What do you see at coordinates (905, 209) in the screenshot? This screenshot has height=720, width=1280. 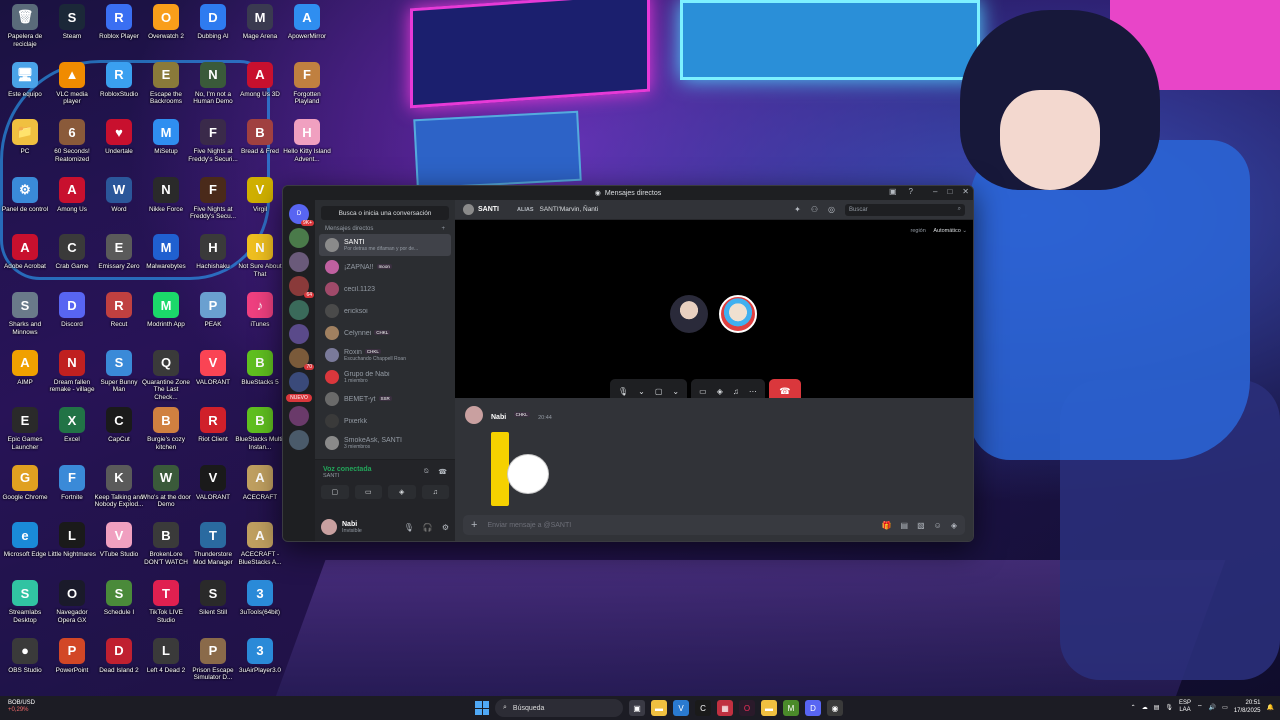 I see `search-input: Buscar ⌕` at bounding box center [905, 209].